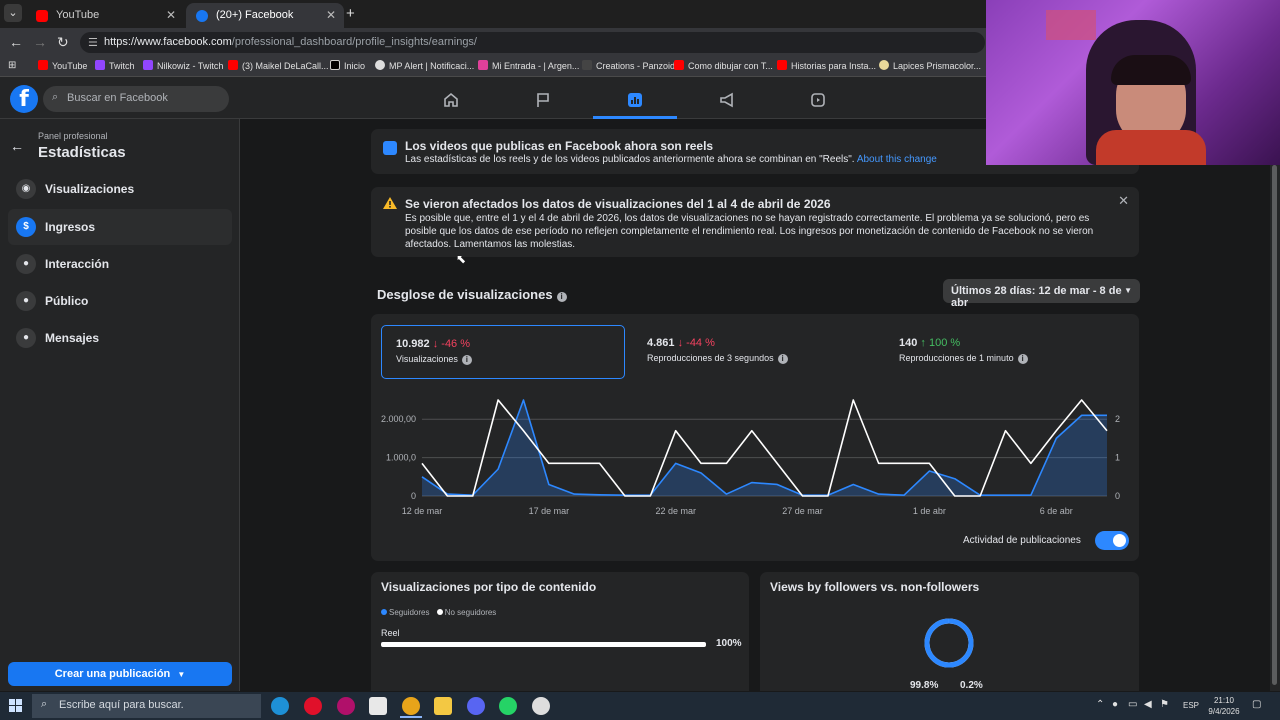 The image size is (1280, 720). What do you see at coordinates (729, 643) in the screenshot?
I see `reel-percent: 100%` at bounding box center [729, 643].